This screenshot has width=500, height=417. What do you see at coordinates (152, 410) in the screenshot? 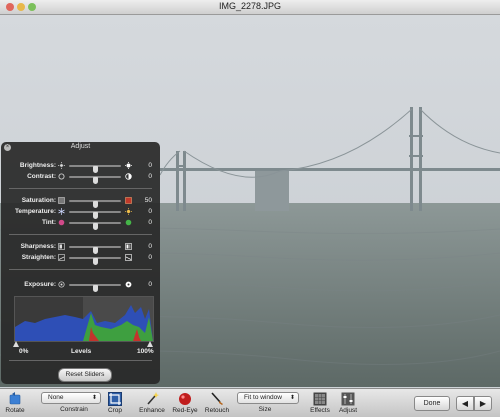
I see `enhance-label: Enhance` at bounding box center [152, 410].